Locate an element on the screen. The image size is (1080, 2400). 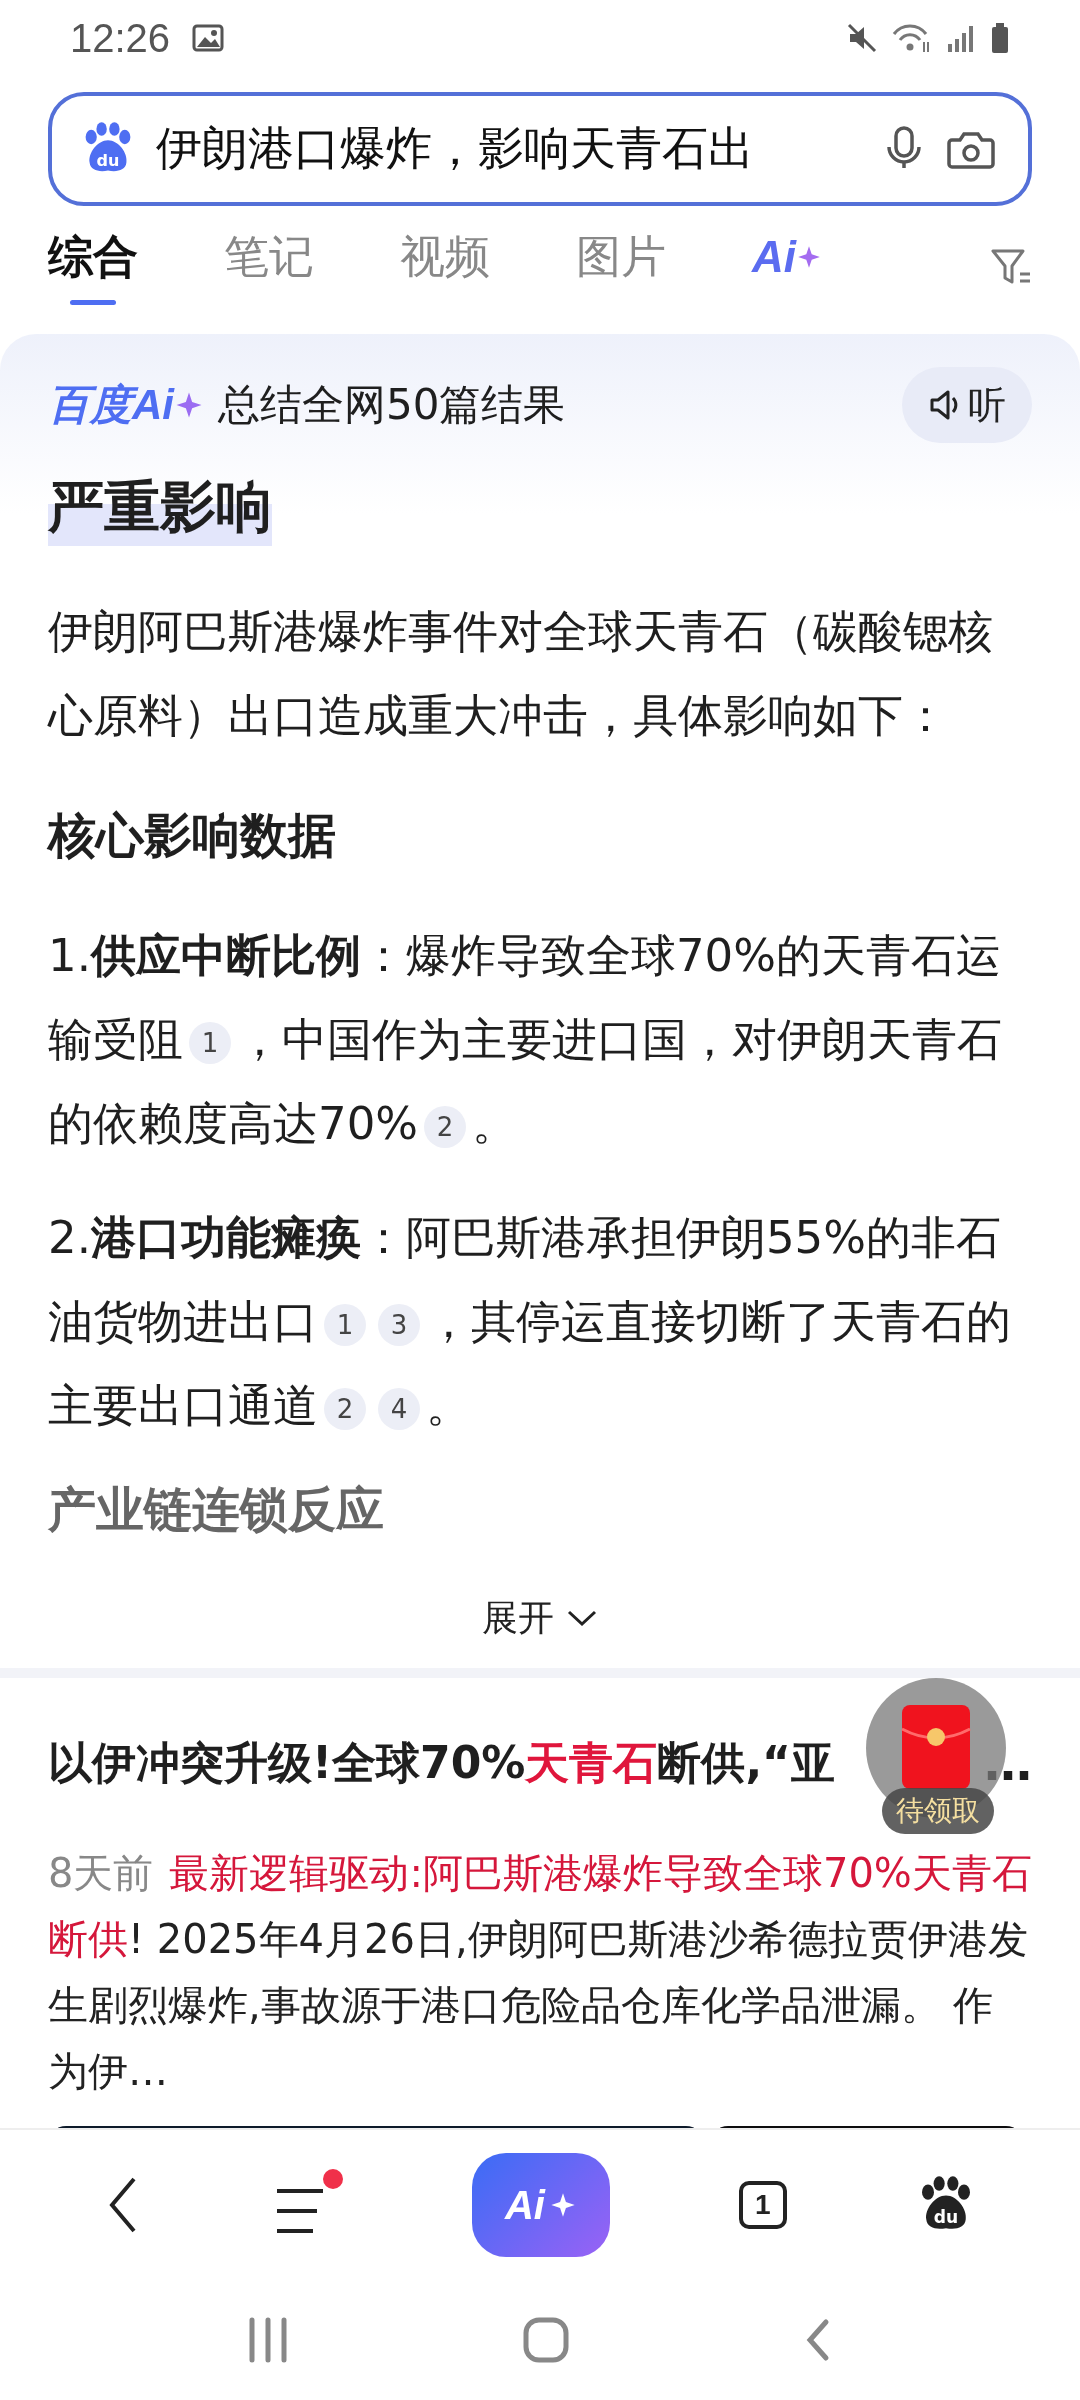
battery-icon is located at coordinates (1000, 38).